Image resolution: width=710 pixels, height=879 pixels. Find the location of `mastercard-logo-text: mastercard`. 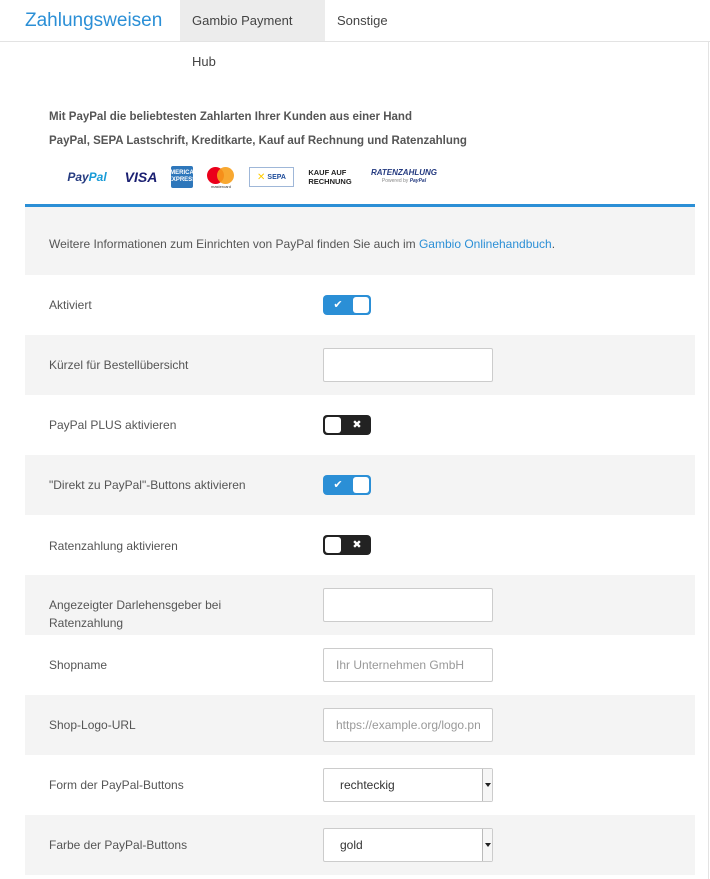

mastercard-logo-text: mastercard is located at coordinates (220, 186).